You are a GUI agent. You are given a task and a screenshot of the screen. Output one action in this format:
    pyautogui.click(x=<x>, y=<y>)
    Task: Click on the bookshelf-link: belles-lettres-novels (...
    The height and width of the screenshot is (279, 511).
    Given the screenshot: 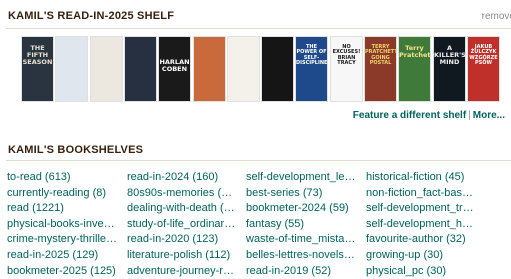 What is the action you would take?
    pyautogui.click(x=301, y=256)
    